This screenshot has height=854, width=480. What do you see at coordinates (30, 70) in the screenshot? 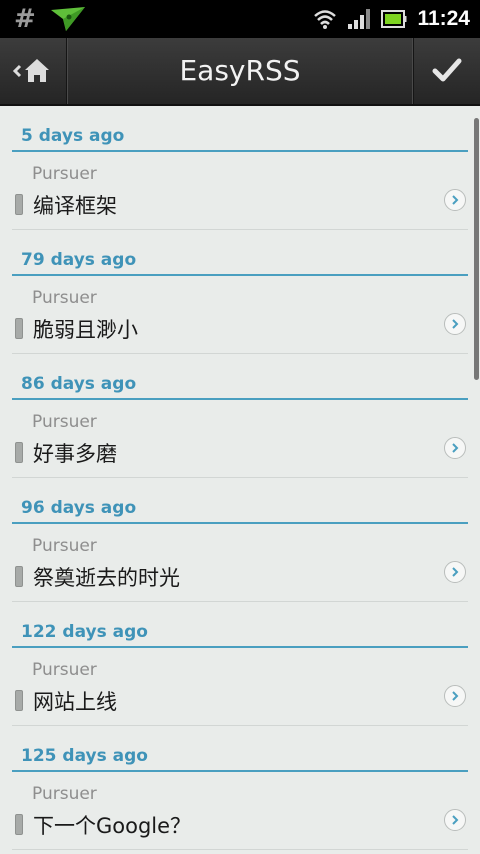
I see `home-up-icon` at bounding box center [30, 70].